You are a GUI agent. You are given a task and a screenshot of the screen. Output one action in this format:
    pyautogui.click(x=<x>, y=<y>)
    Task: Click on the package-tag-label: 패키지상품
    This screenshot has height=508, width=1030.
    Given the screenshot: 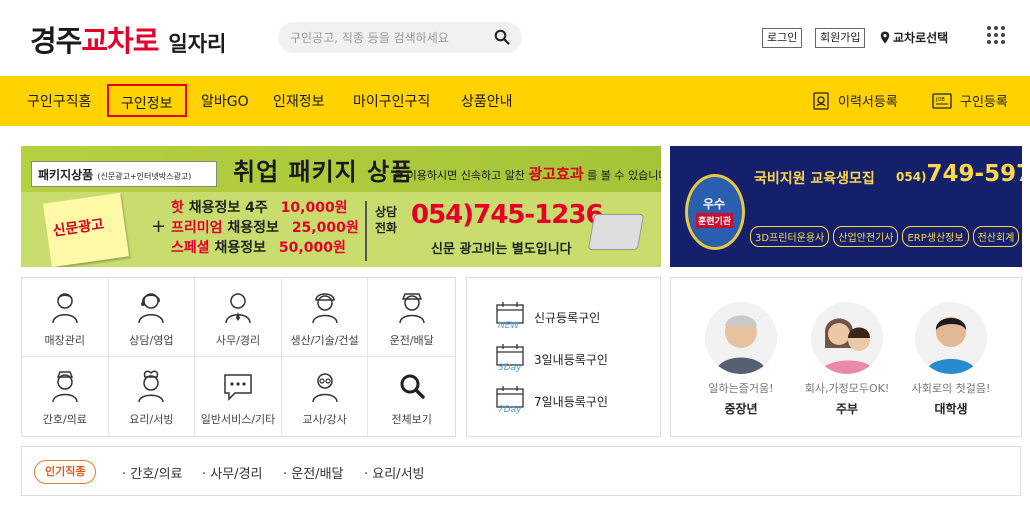 What is the action you would take?
    pyautogui.click(x=66, y=175)
    